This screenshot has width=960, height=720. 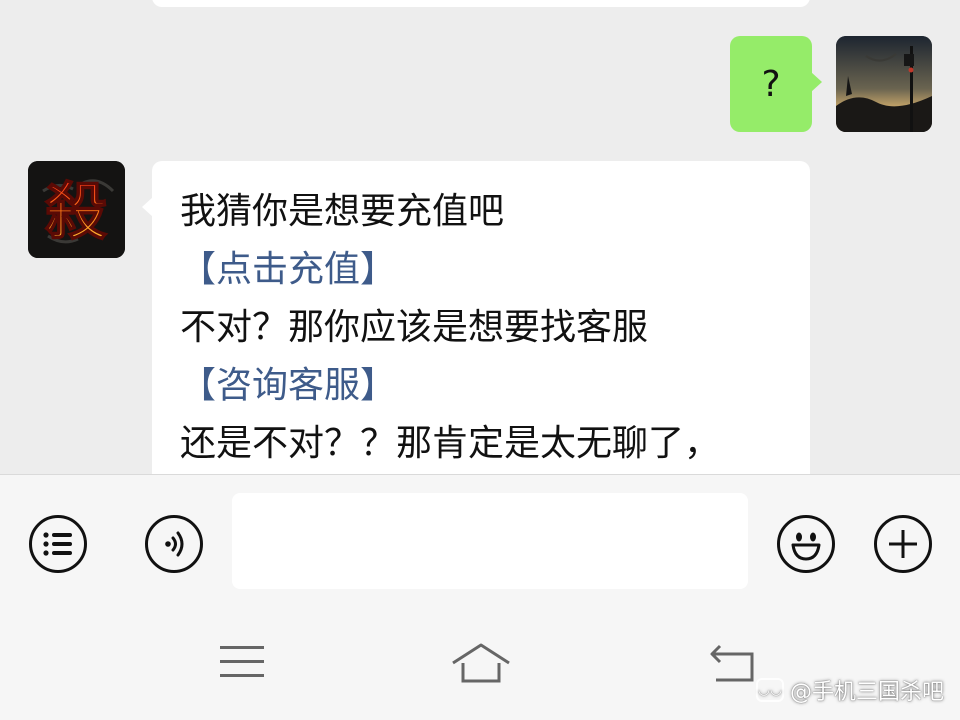 I want to click on customer-service-link: 【咨询客服】, so click(x=482, y=386).